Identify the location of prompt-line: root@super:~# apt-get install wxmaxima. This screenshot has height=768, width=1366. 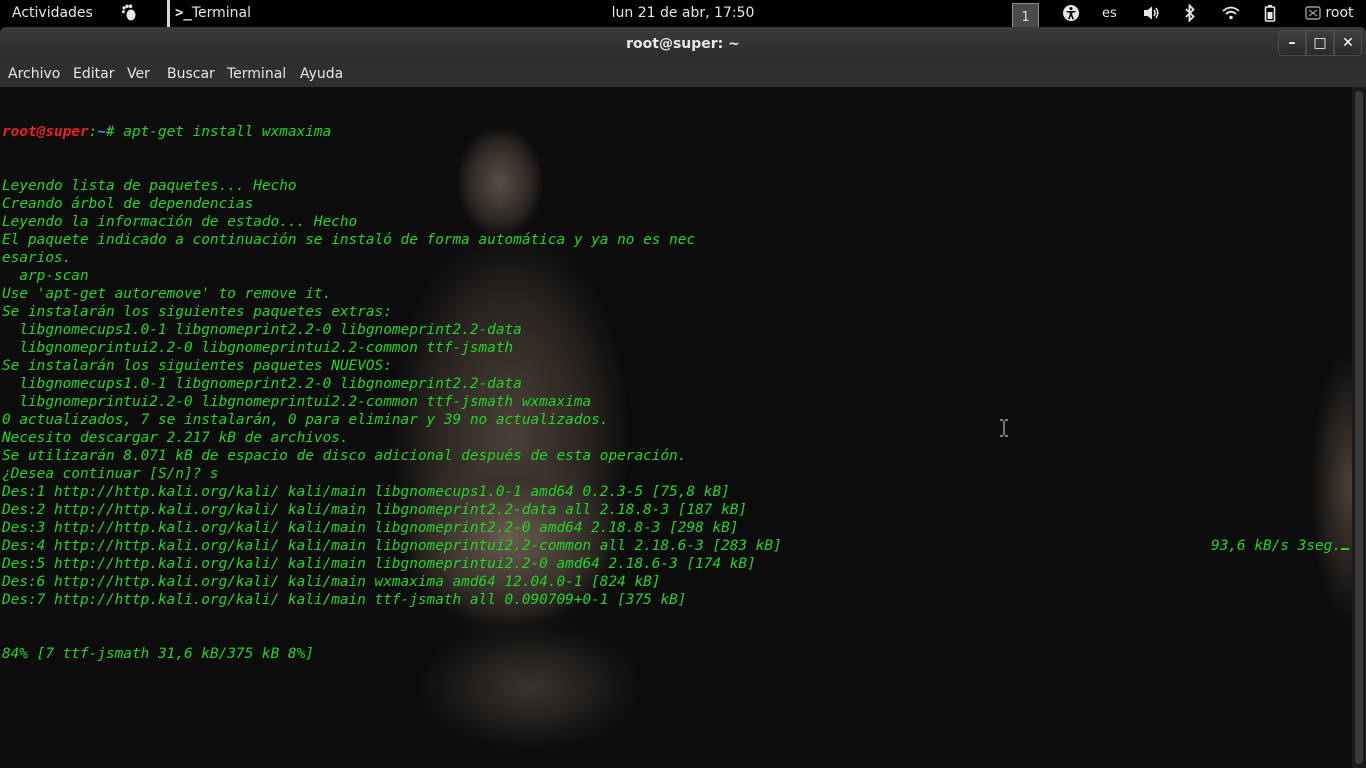
(392, 132).